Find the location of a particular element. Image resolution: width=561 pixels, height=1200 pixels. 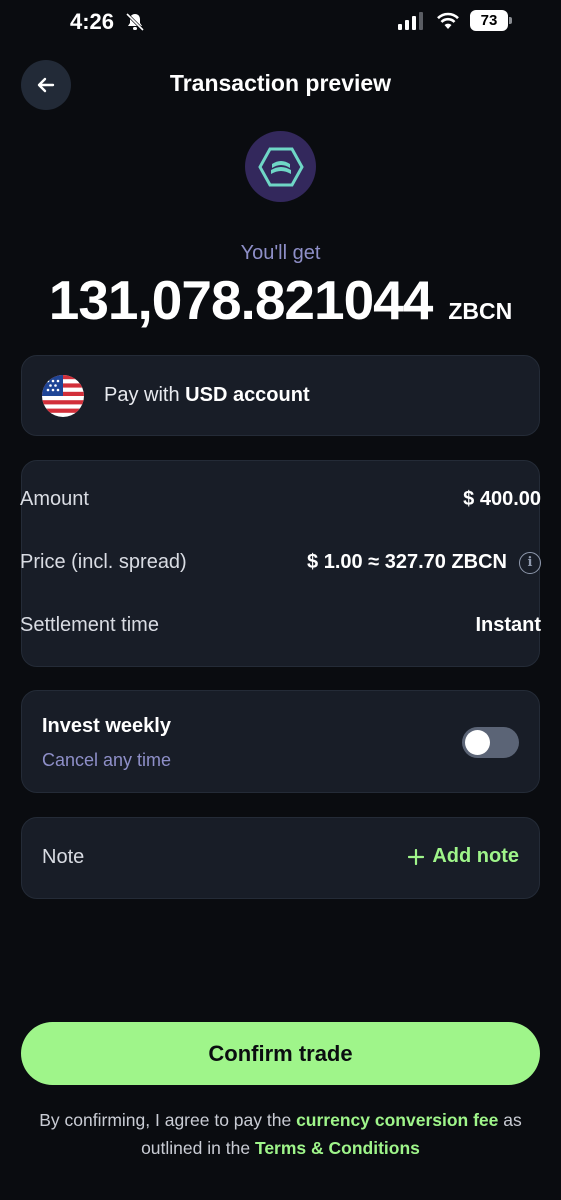

invest-weekly-toggle is located at coordinates (490, 742).